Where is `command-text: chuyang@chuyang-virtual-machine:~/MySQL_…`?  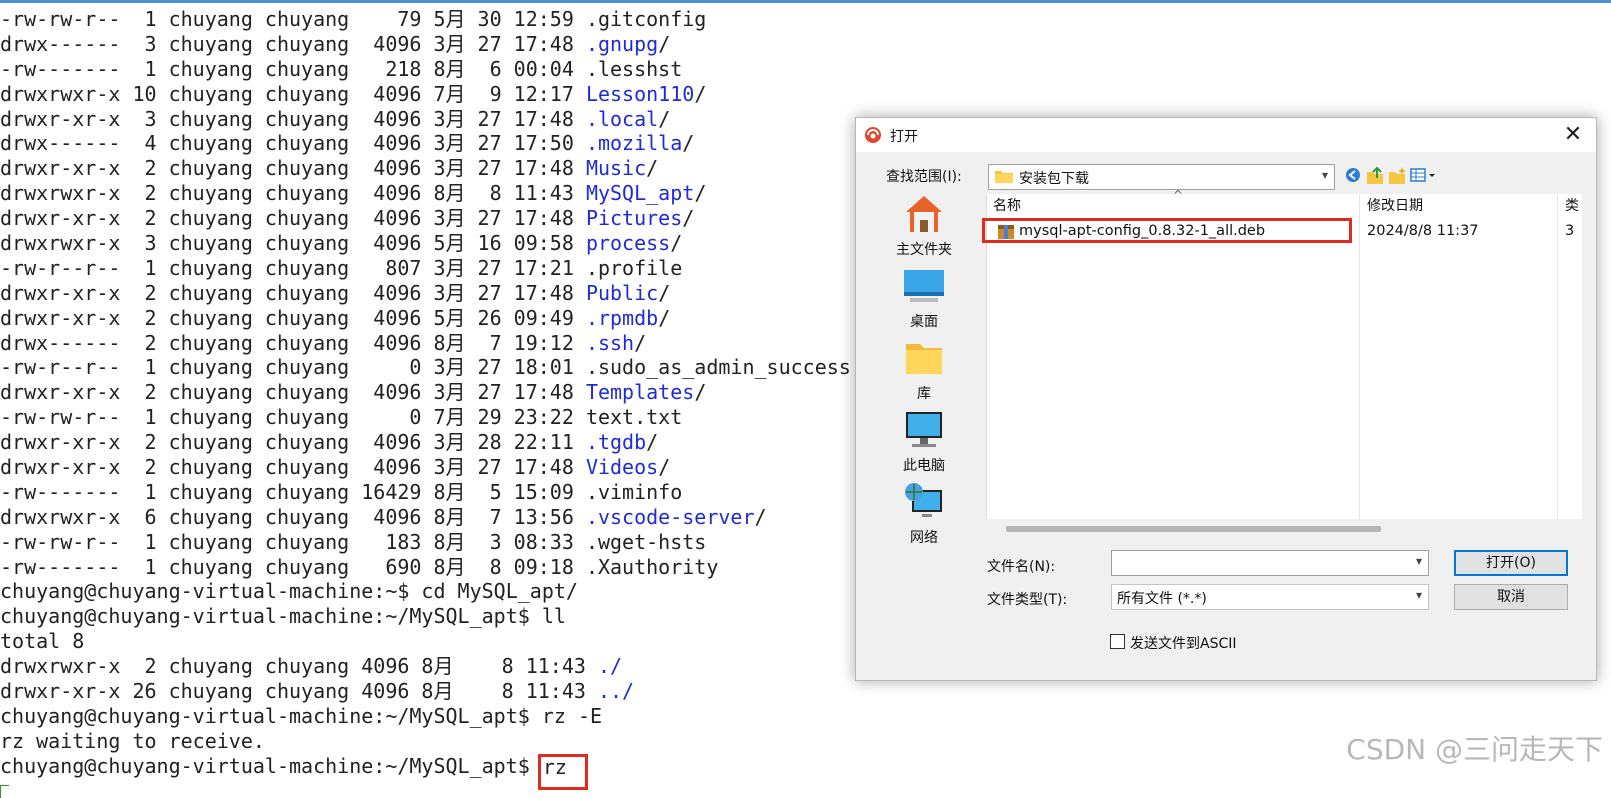
command-text: chuyang@chuyang-virtual-machine:~/MySQL_… is located at coordinates (283, 616).